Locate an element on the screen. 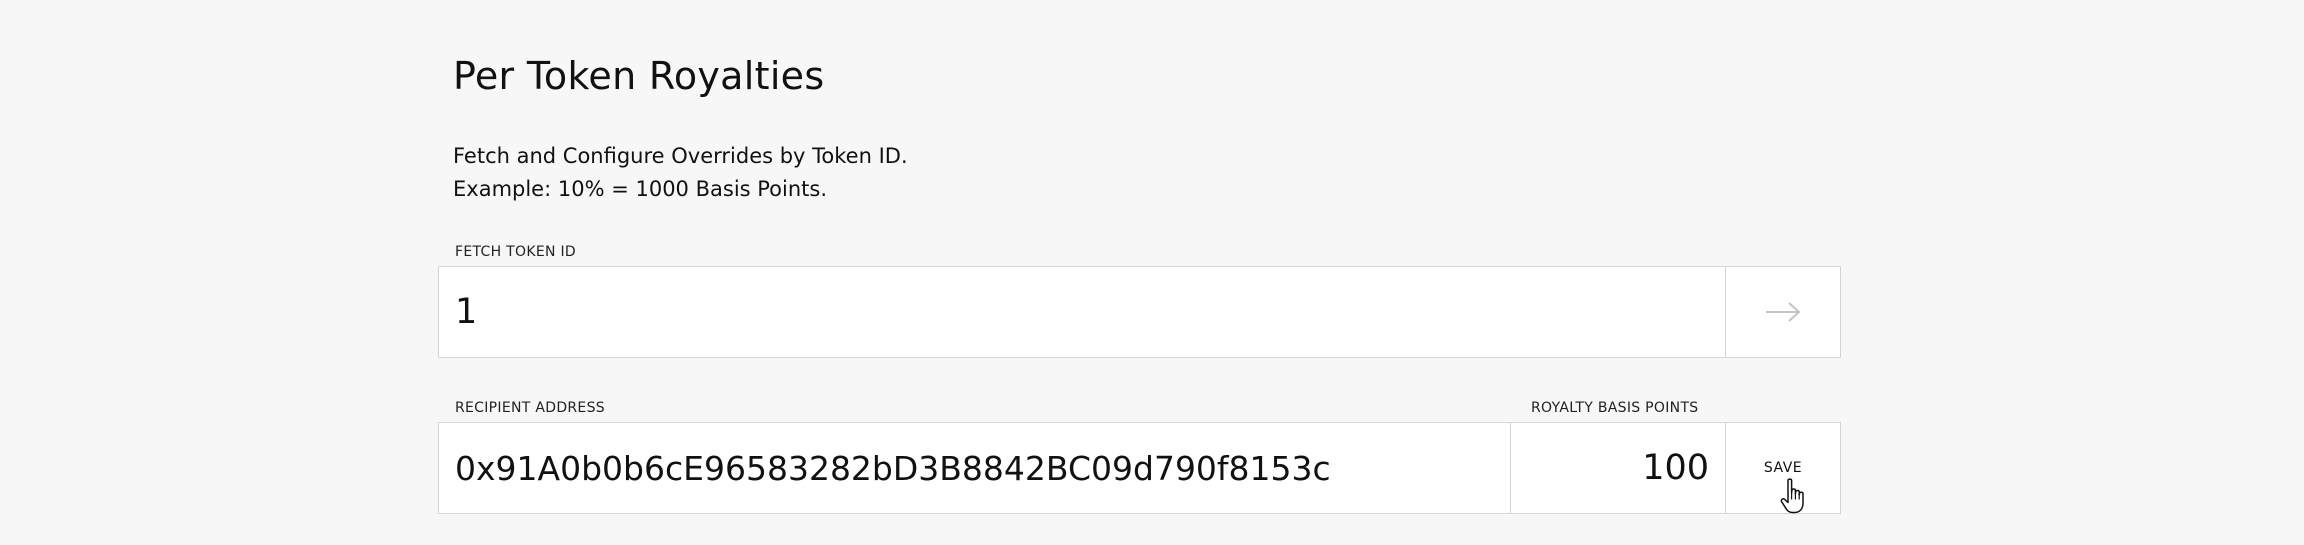  save-button: SAVE is located at coordinates (1783, 468).